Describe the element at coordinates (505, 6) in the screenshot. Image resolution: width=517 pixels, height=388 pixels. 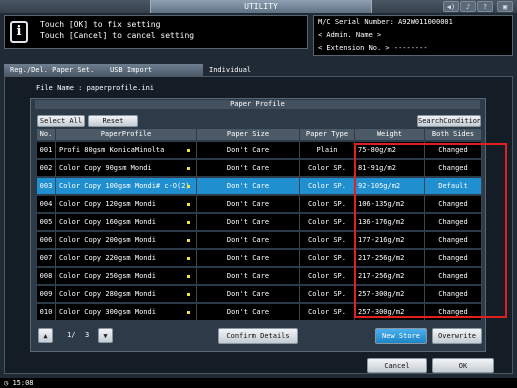
I see `tab-icon: ▣` at that location.